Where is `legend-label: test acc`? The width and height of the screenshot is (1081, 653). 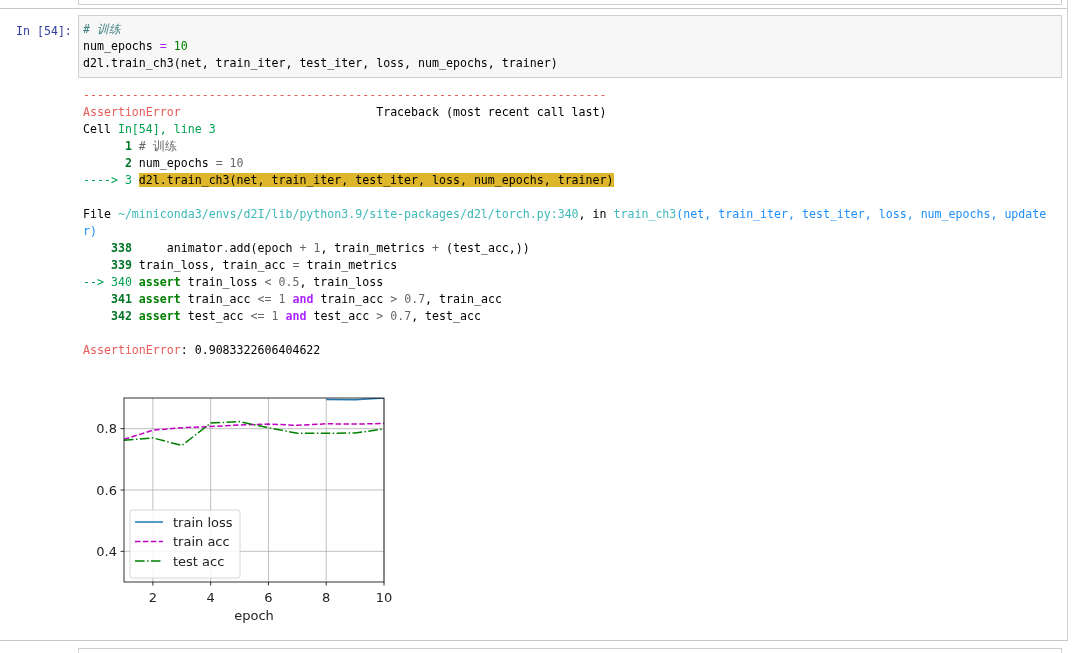 legend-label: test acc is located at coordinates (199, 561).